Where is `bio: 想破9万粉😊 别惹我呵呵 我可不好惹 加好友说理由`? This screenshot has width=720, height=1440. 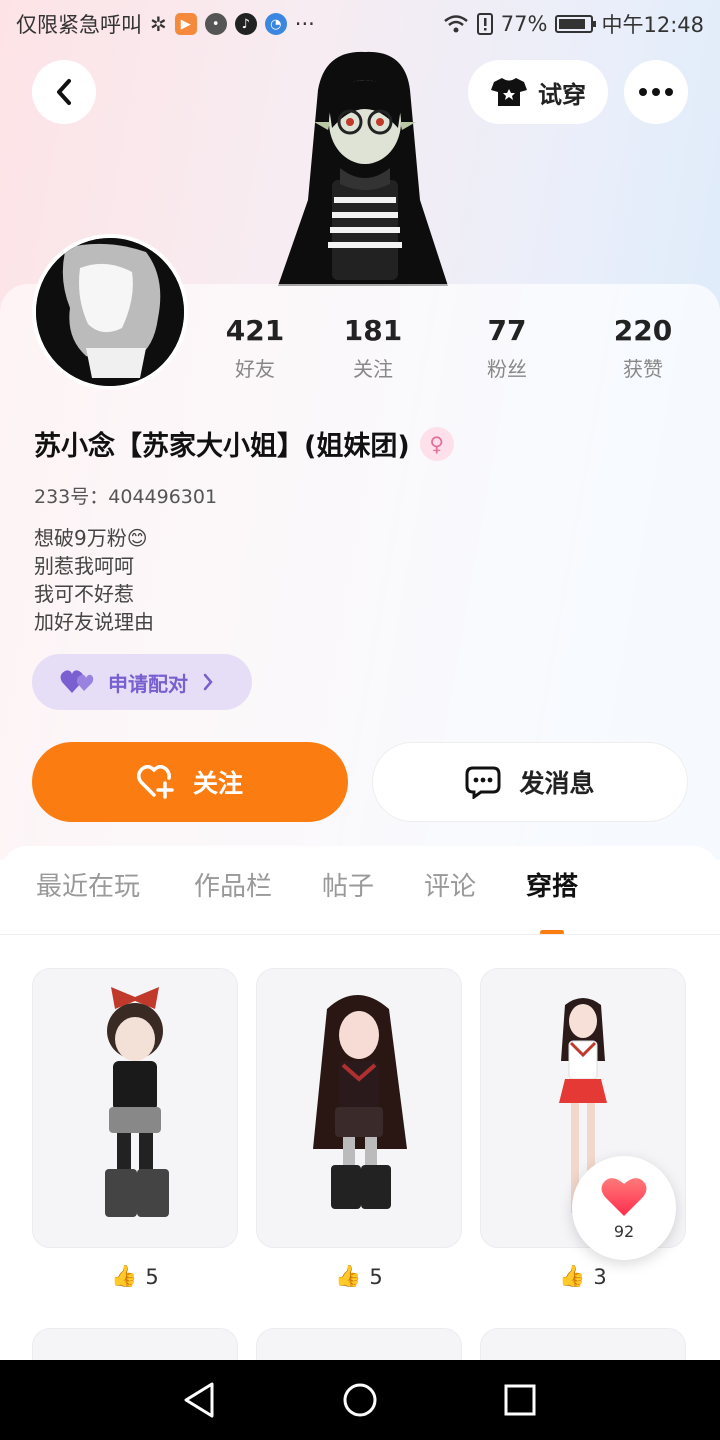 bio: 想破9万粉😊 别惹我呵呵 我可不好惹 加好友说理由 is located at coordinates (94, 580).